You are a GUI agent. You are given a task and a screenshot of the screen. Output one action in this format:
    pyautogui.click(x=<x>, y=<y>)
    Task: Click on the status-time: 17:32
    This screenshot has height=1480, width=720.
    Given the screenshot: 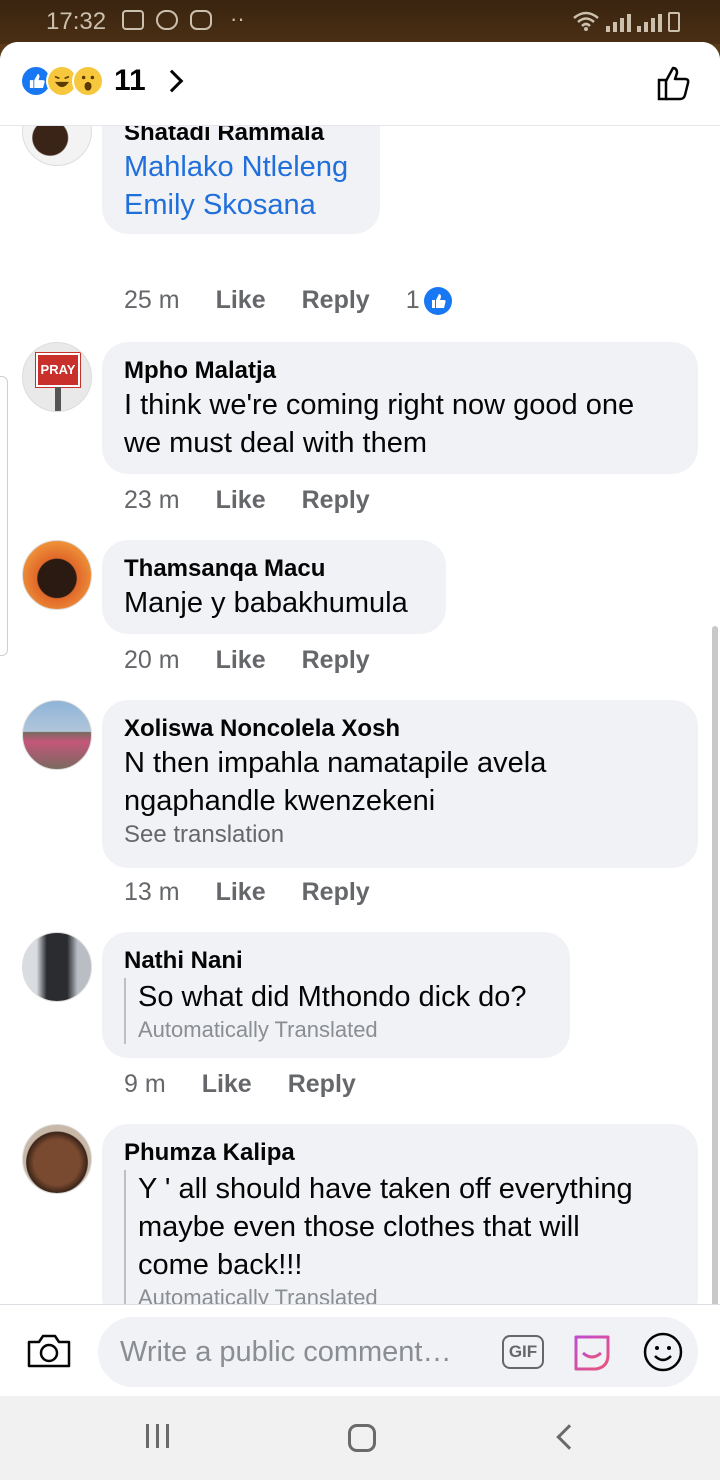 What is the action you would take?
    pyautogui.click(x=76, y=21)
    